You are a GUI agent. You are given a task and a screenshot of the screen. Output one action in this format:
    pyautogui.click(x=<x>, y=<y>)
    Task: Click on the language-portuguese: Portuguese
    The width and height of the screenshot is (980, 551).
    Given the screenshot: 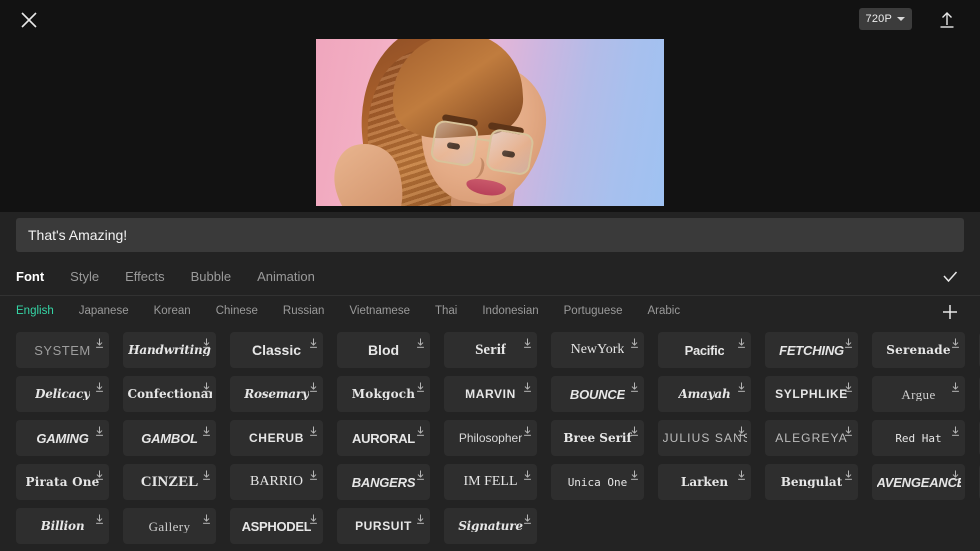 What is the action you would take?
    pyautogui.click(x=593, y=312)
    